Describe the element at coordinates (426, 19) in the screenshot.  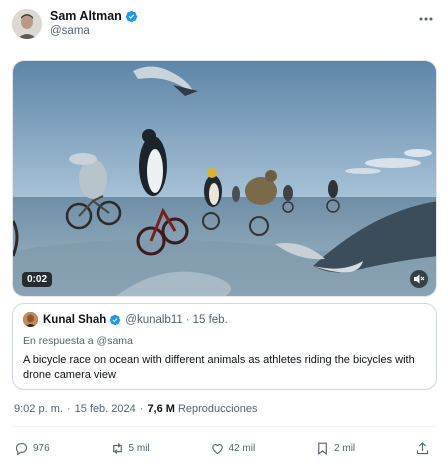
I see `more-options-icon` at that location.